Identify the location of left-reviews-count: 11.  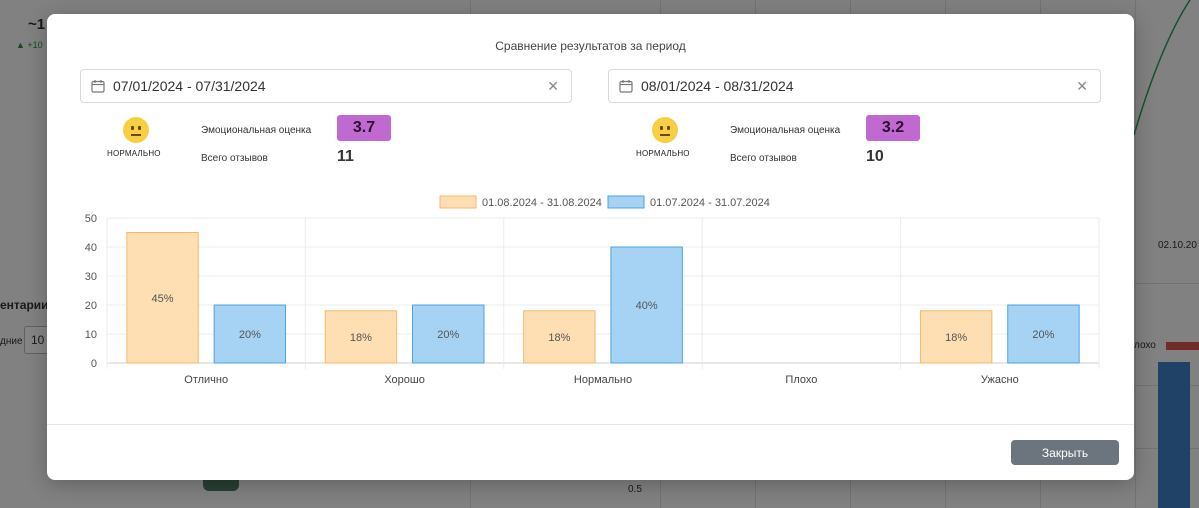
(345, 156).